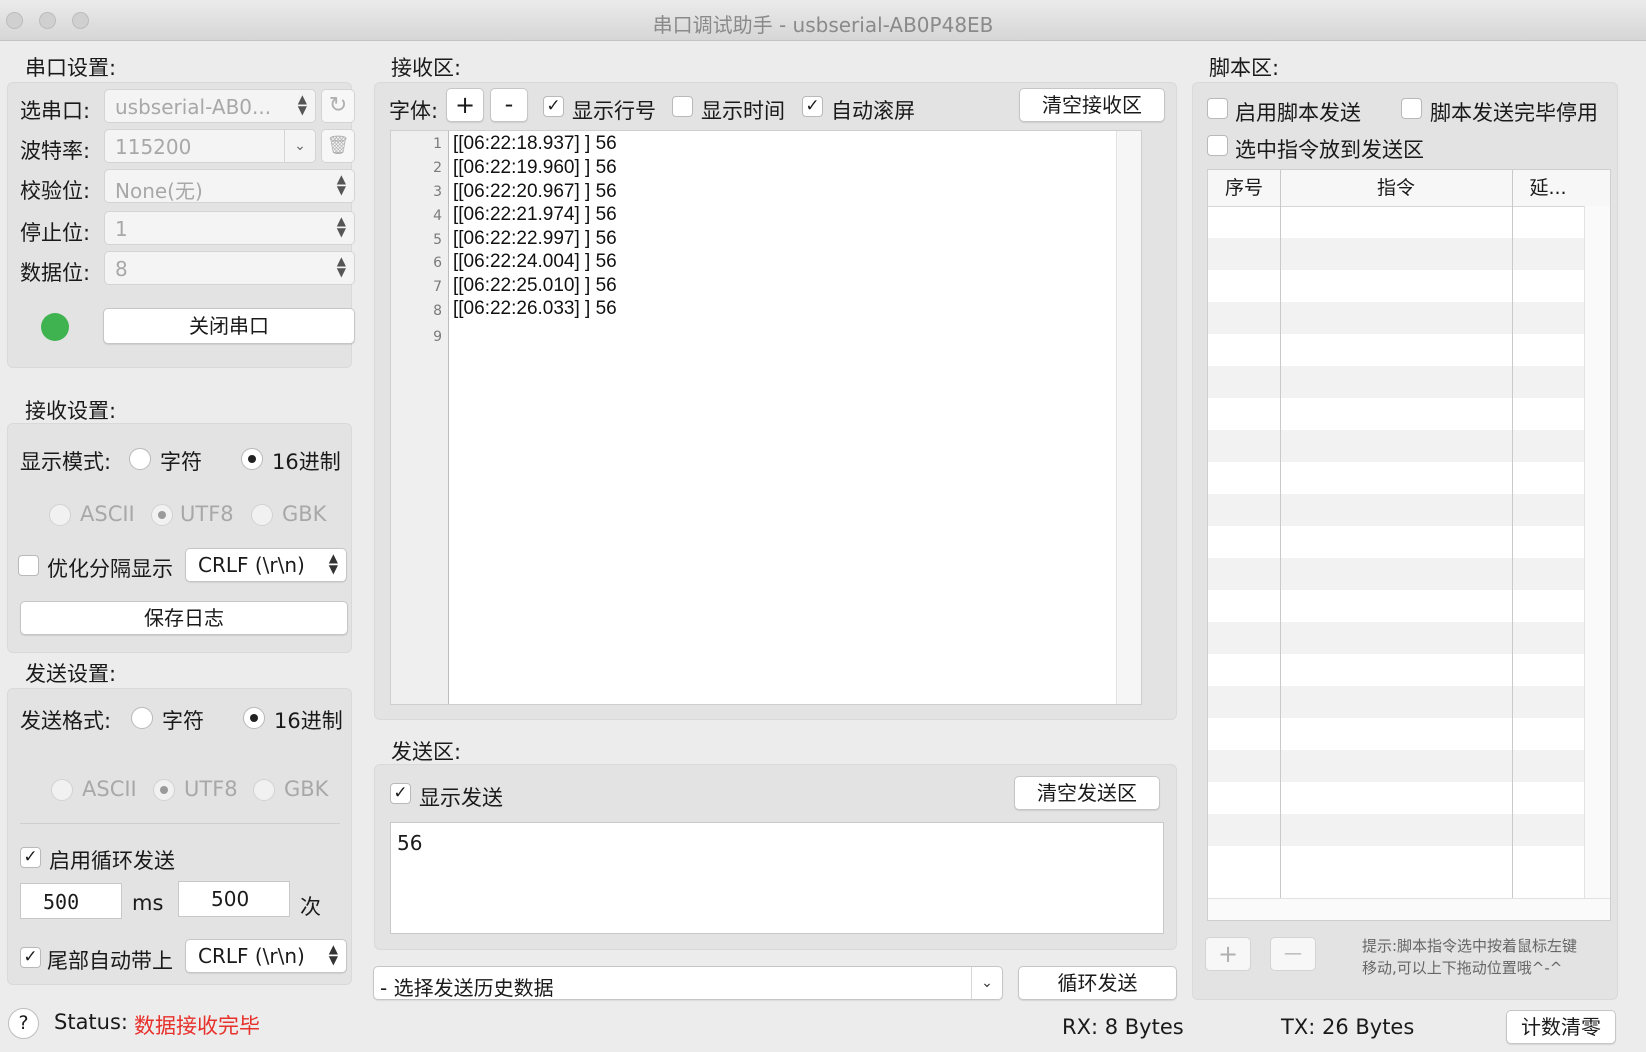  What do you see at coordinates (1411, 108) in the screenshot?
I see `stop-after-checkbox` at bounding box center [1411, 108].